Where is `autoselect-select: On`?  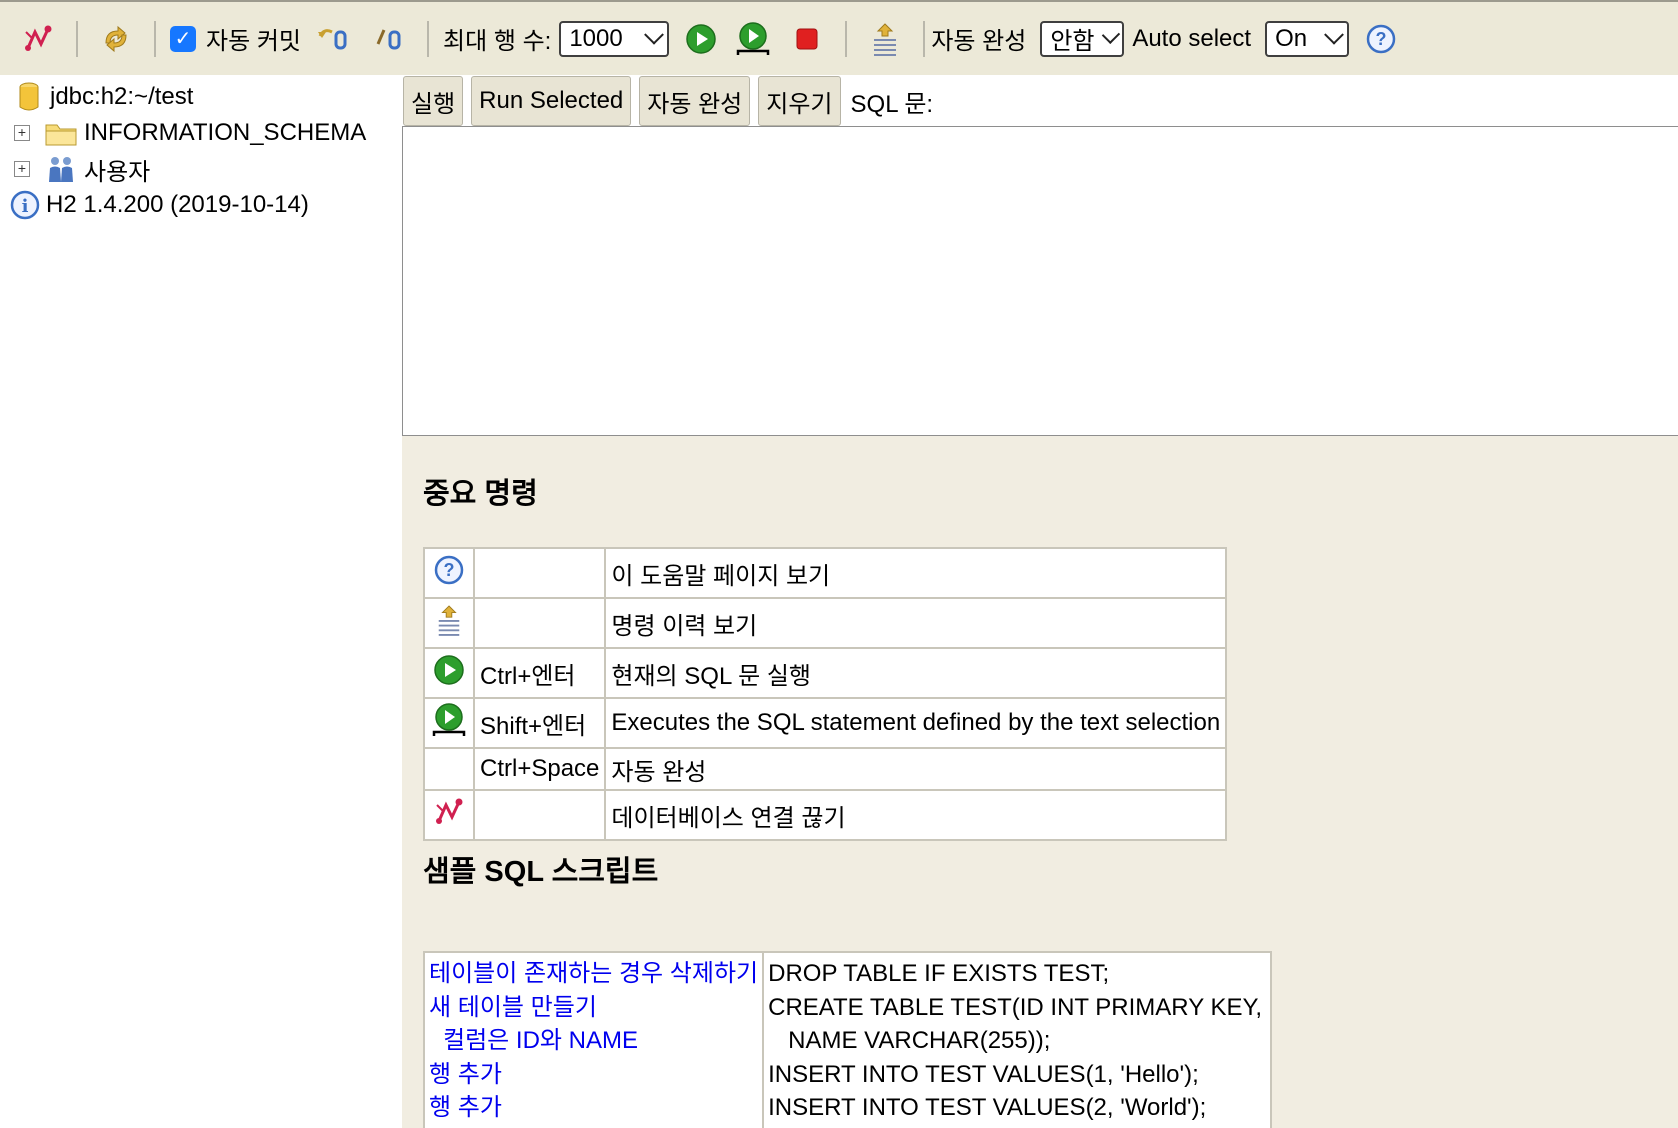 autoselect-select: On is located at coordinates (1307, 38).